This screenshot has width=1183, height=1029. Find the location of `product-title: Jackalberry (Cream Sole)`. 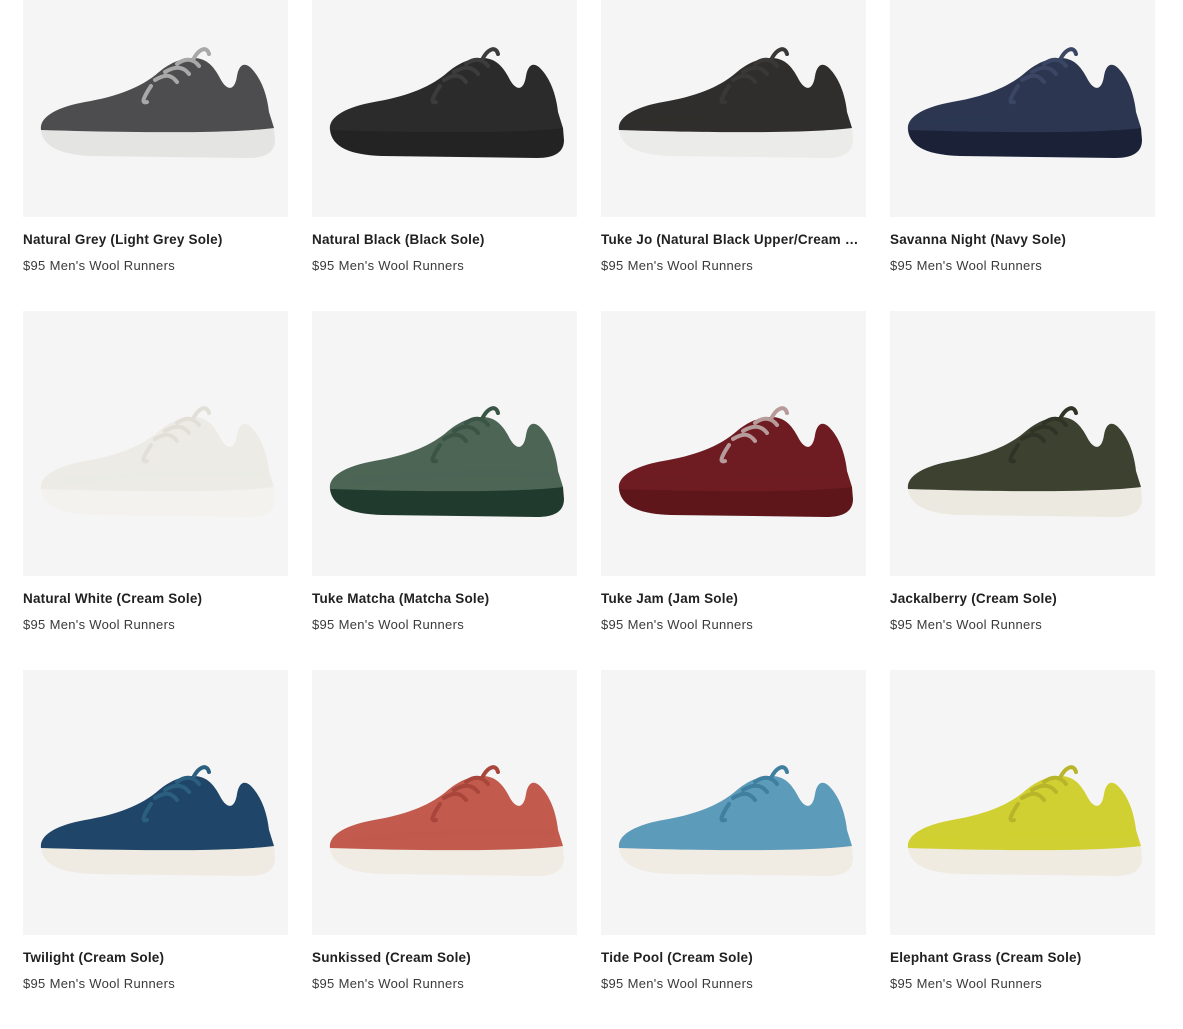

product-title: Jackalberry (Cream Sole) is located at coordinates (1022, 598).